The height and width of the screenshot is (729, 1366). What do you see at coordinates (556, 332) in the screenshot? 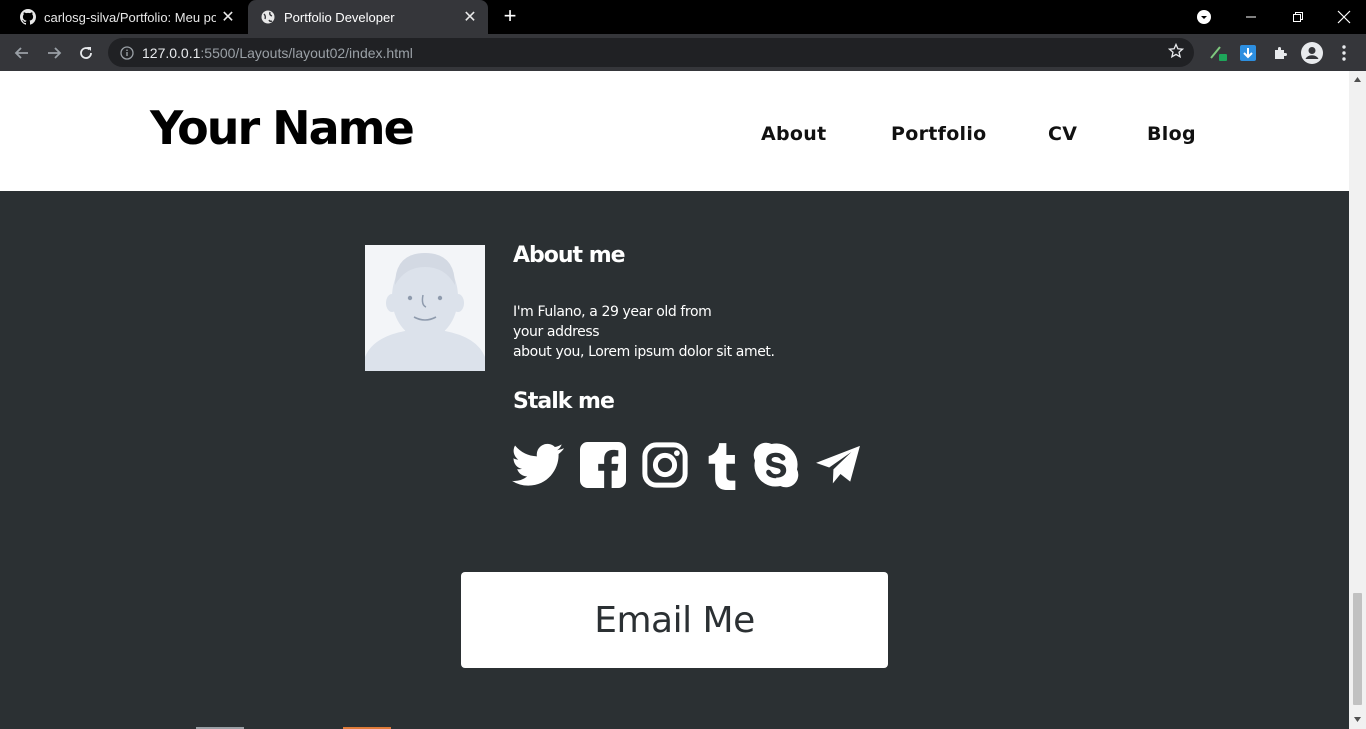
I see `about-line: your address` at bounding box center [556, 332].